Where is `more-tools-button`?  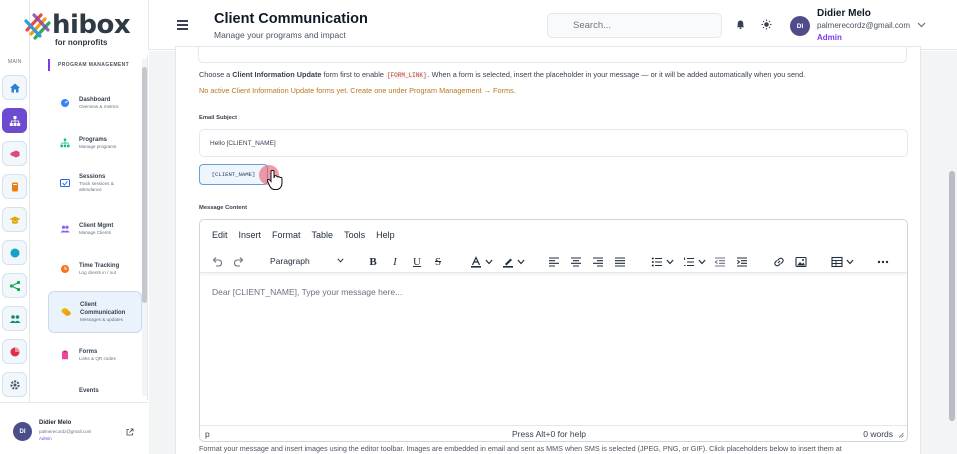 more-tools-button is located at coordinates (883, 261).